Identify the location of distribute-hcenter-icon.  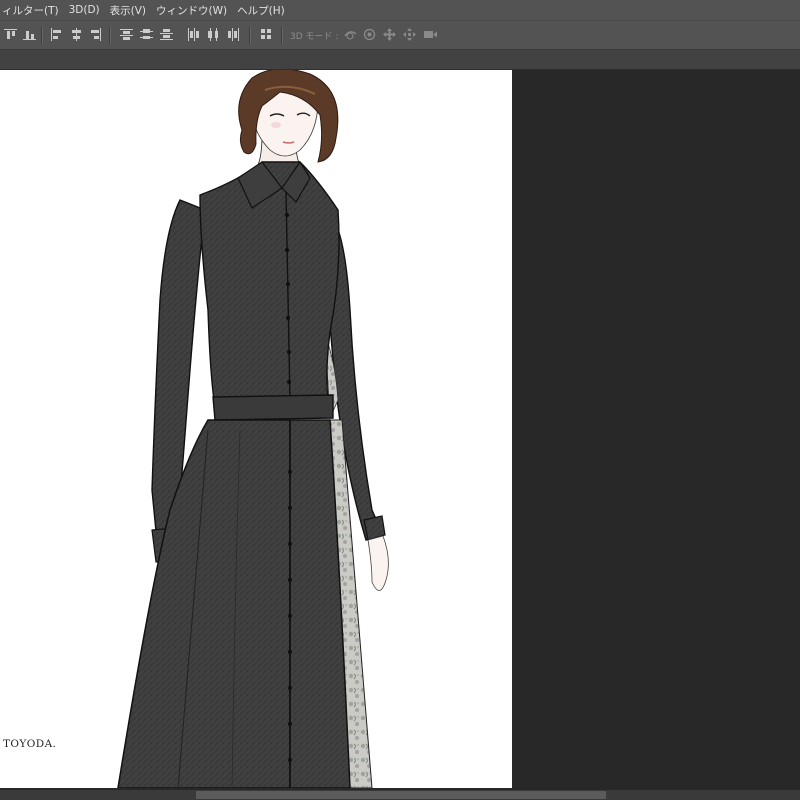
(213, 34).